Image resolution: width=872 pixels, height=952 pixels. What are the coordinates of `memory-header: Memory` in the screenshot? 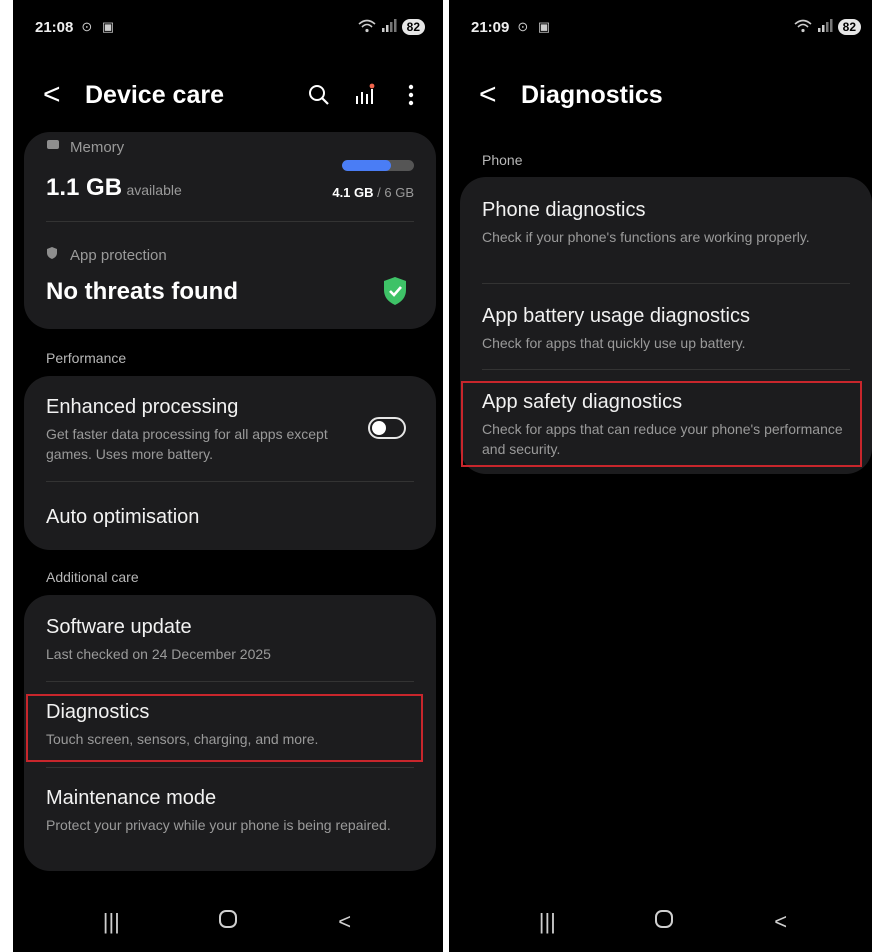 It's located at (85, 147).